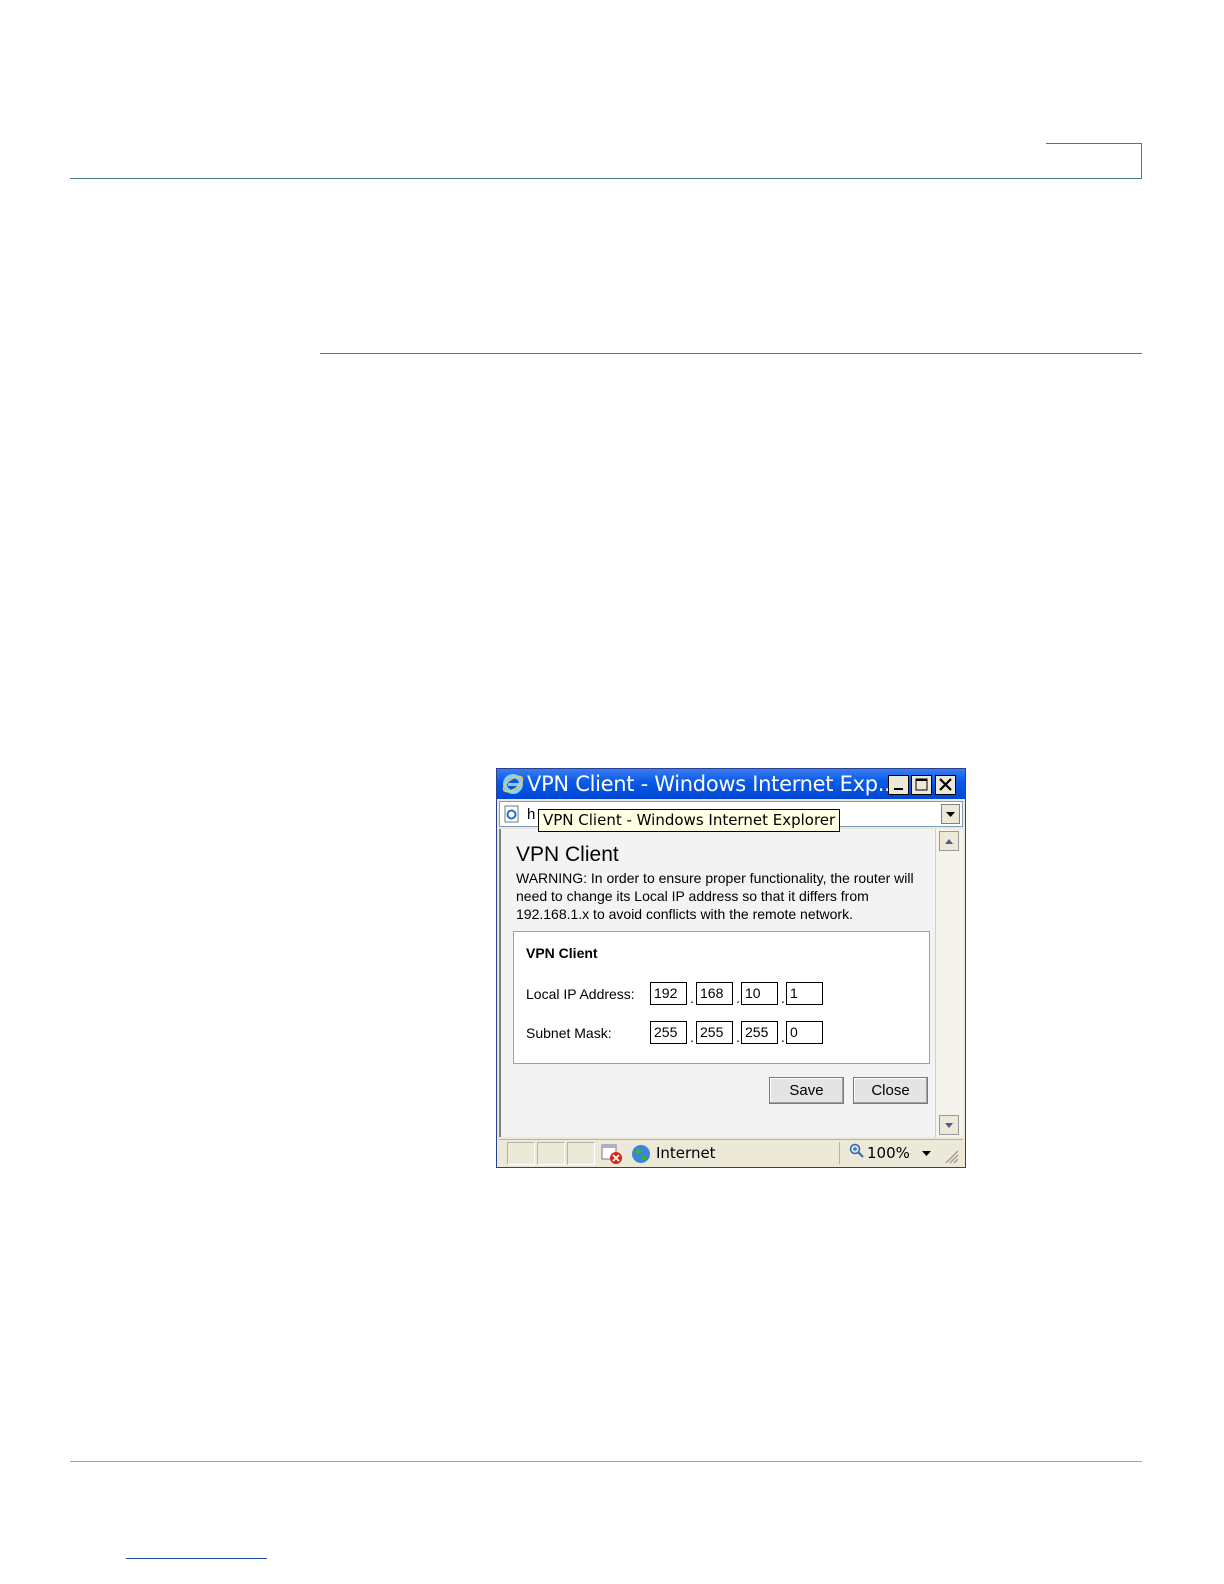 The height and width of the screenshot is (1584, 1224). Describe the element at coordinates (569, 1033) in the screenshot. I see `subnet-mask-label: Subnet Mask:` at that location.